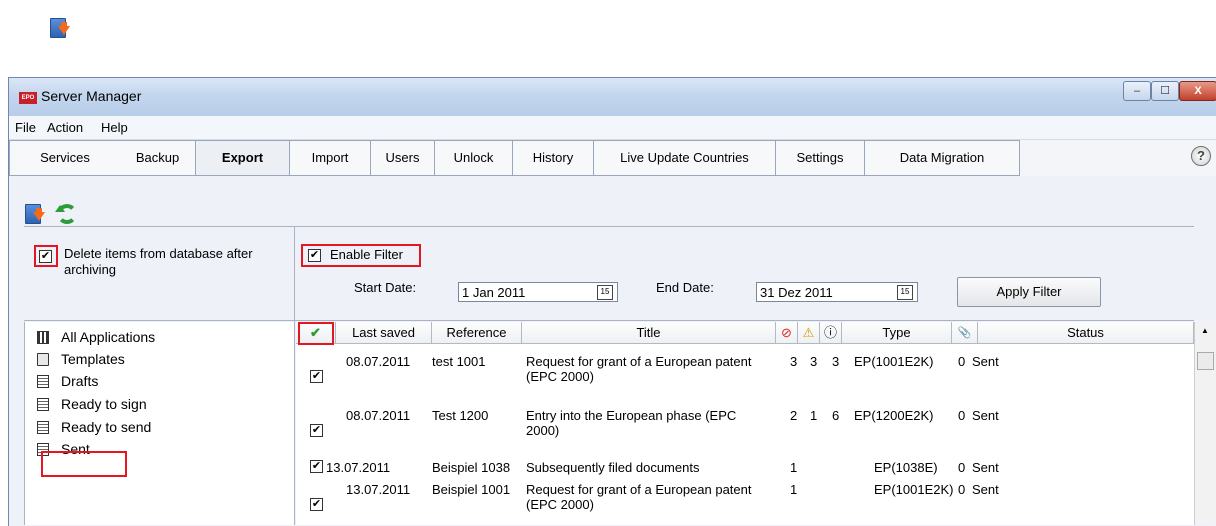 This screenshot has width=1216, height=526. Describe the element at coordinates (1029, 292) in the screenshot. I see `apply-filter-button: Apply Filter` at that location.